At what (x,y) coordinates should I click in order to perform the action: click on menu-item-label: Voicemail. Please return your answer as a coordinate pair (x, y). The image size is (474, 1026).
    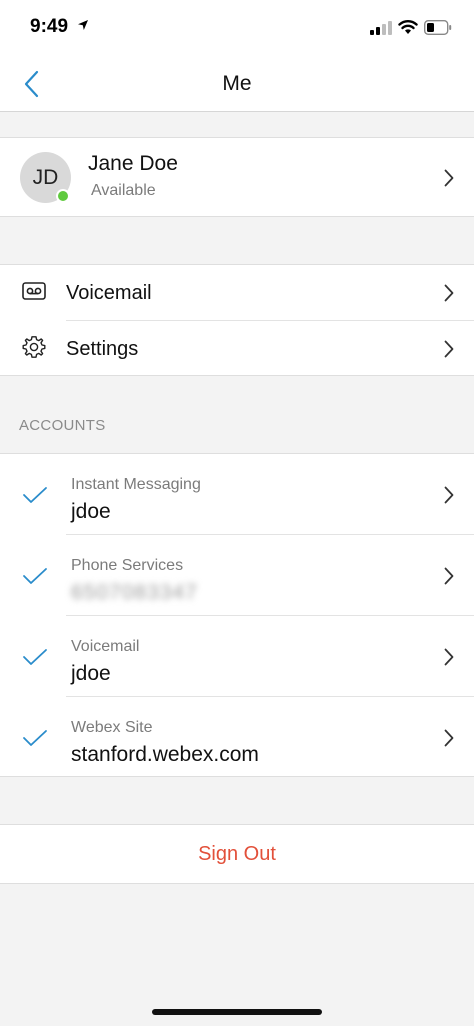
    Looking at the image, I should click on (109, 293).